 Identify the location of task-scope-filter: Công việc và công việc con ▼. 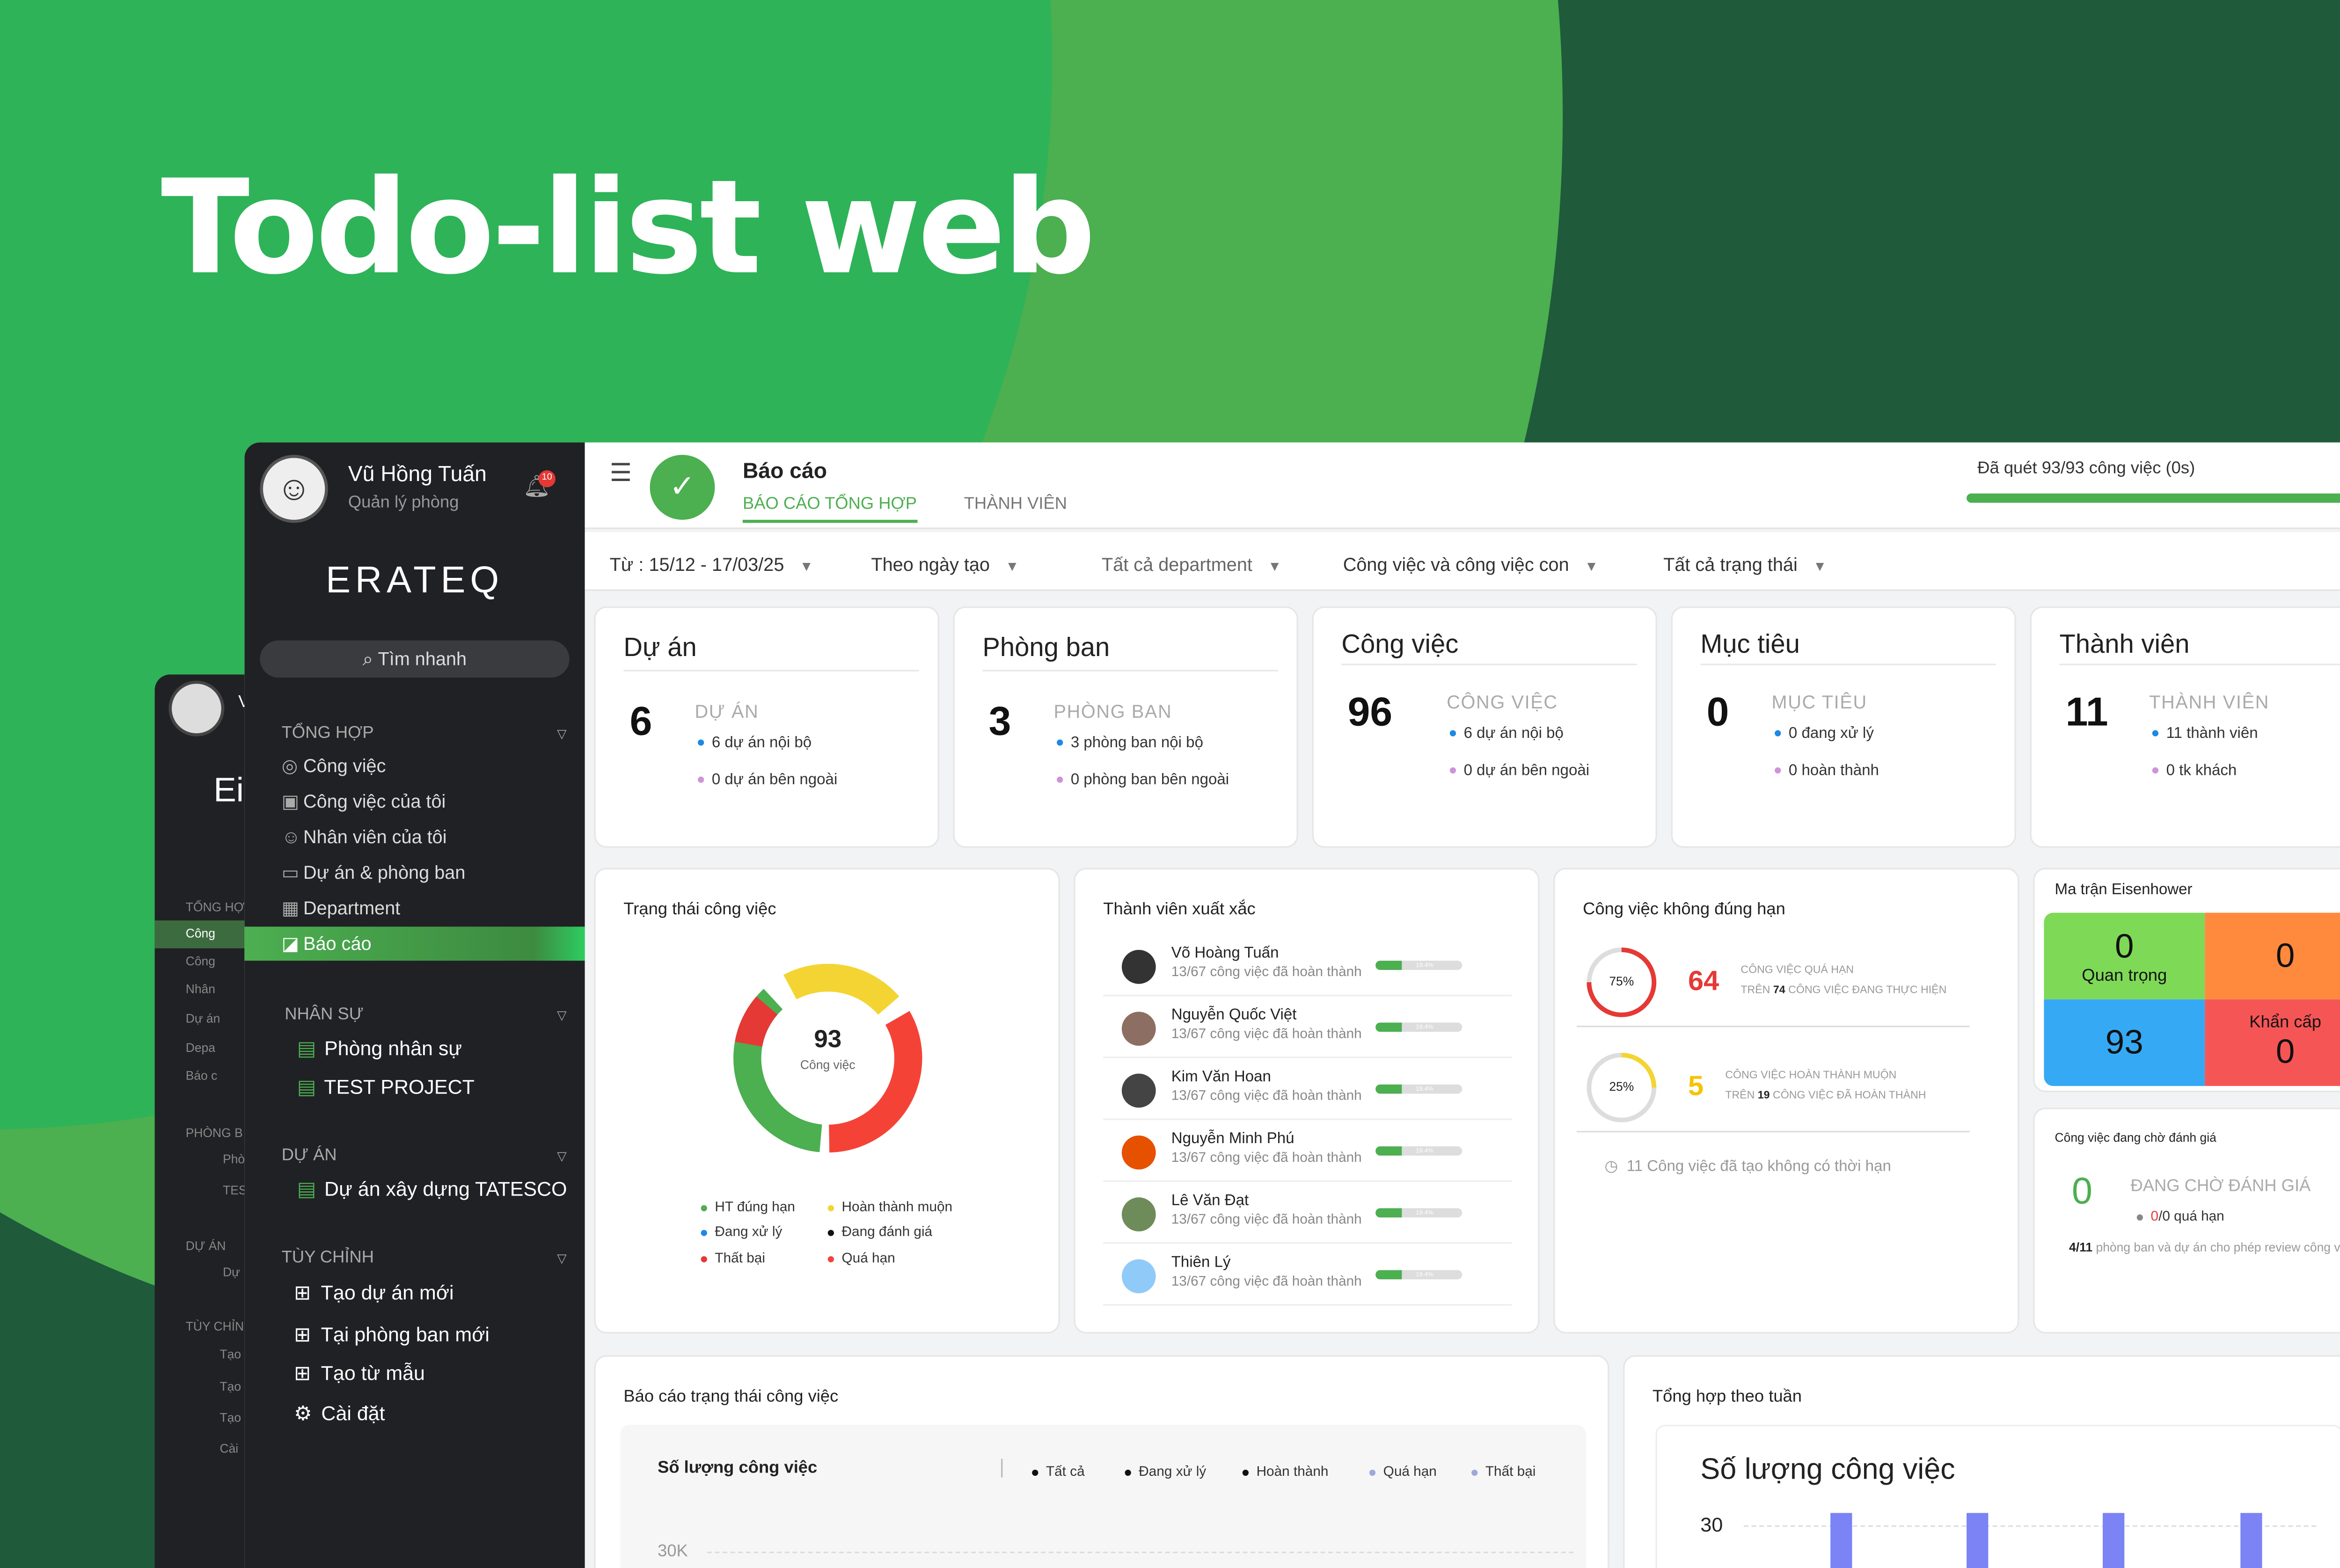
(1471, 565).